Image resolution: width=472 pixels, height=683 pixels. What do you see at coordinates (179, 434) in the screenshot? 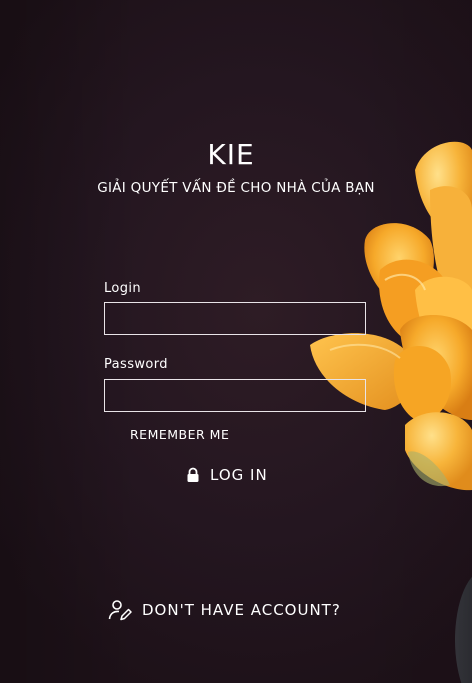
I see `remember-me-checkbox: REMEMBER ME` at bounding box center [179, 434].